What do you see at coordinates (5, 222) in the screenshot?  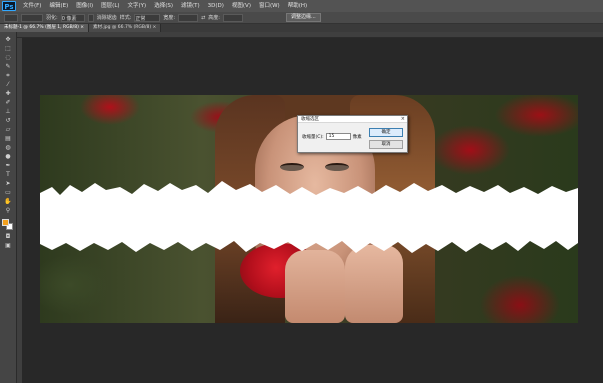 I see `foreground-color-swatch` at bounding box center [5, 222].